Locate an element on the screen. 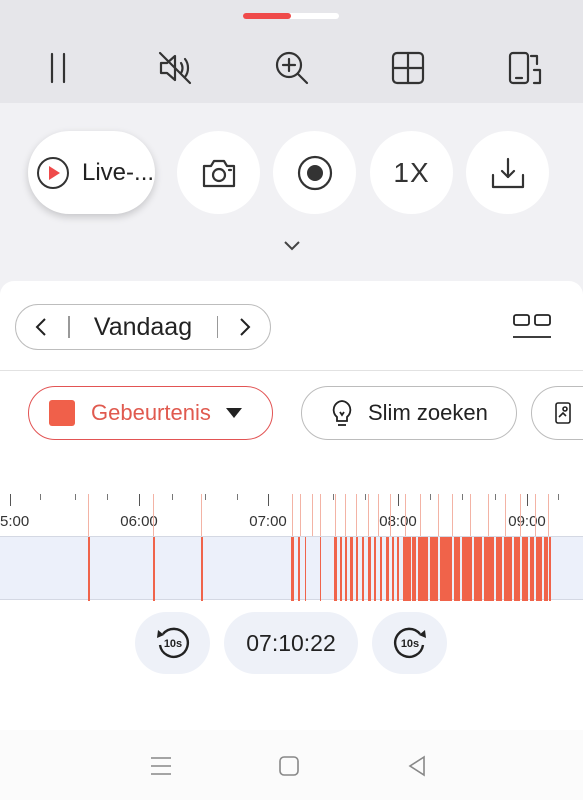 This screenshot has height=800, width=583. image-filter-button is located at coordinates (557, 413).